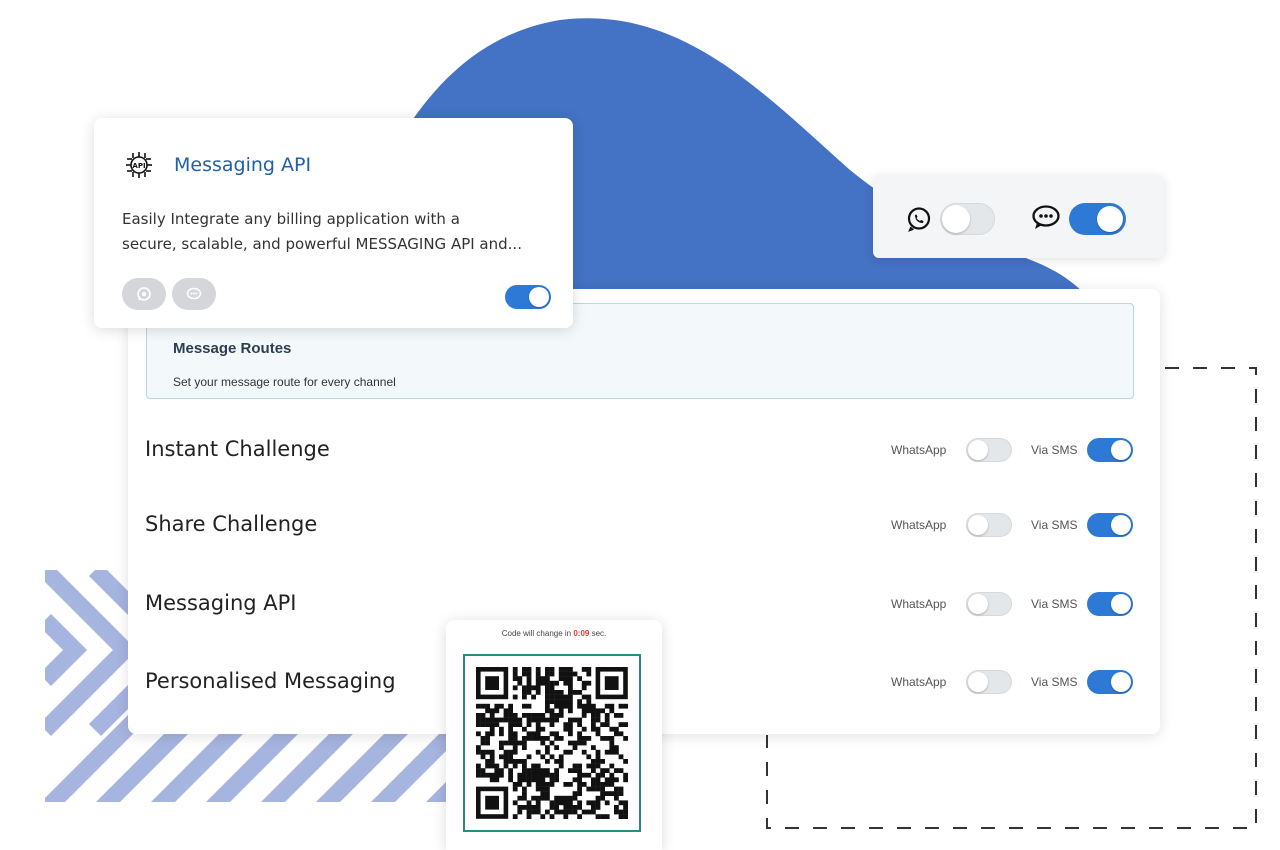 The width and height of the screenshot is (1280, 850). I want to click on api-chip-icon: API, so click(139, 165).